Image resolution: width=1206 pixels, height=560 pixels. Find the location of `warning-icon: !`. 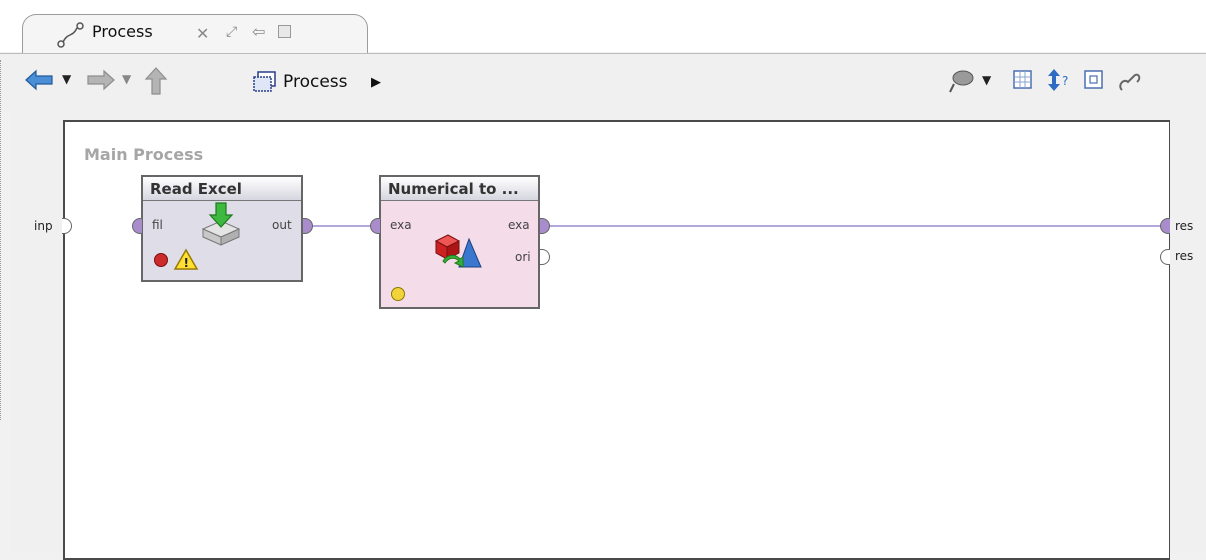

warning-icon: ! is located at coordinates (186, 259).